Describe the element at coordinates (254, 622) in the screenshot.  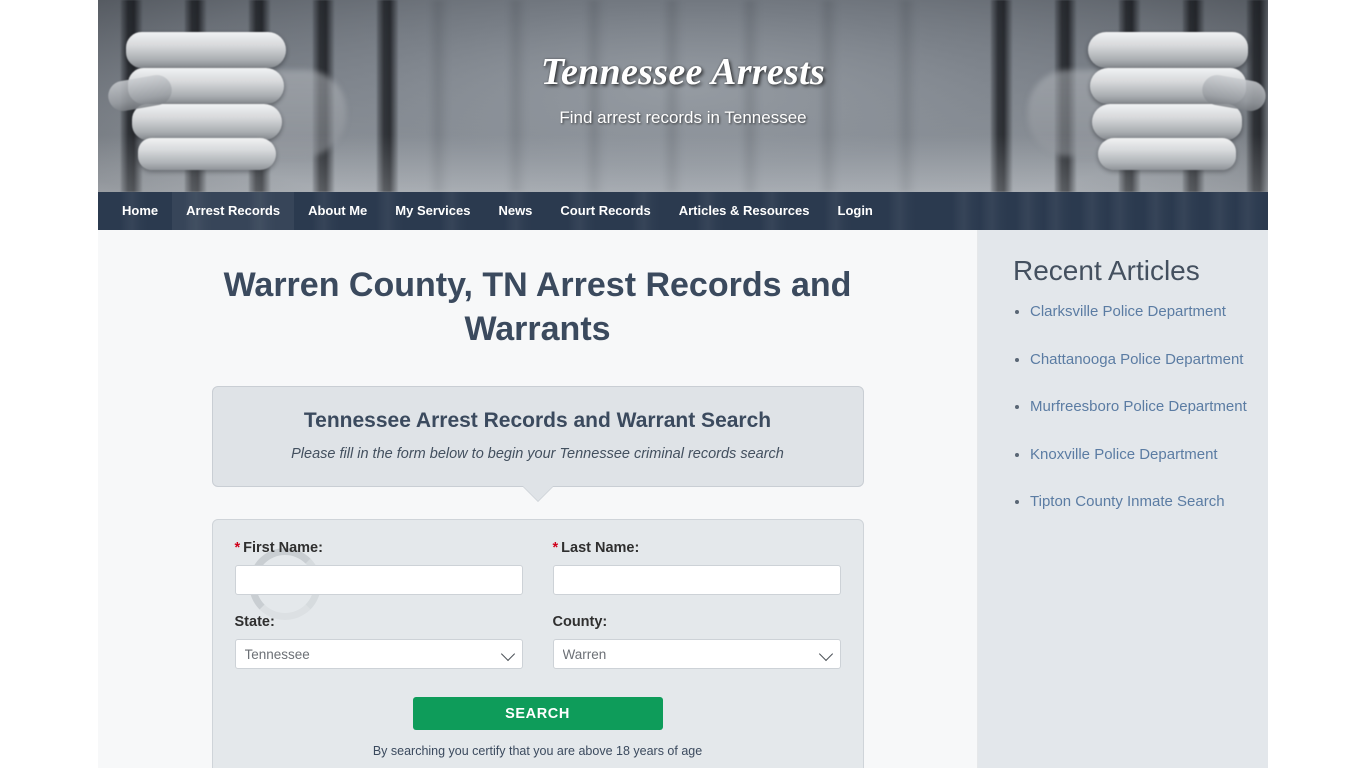
I see `state-label: State:` at that location.